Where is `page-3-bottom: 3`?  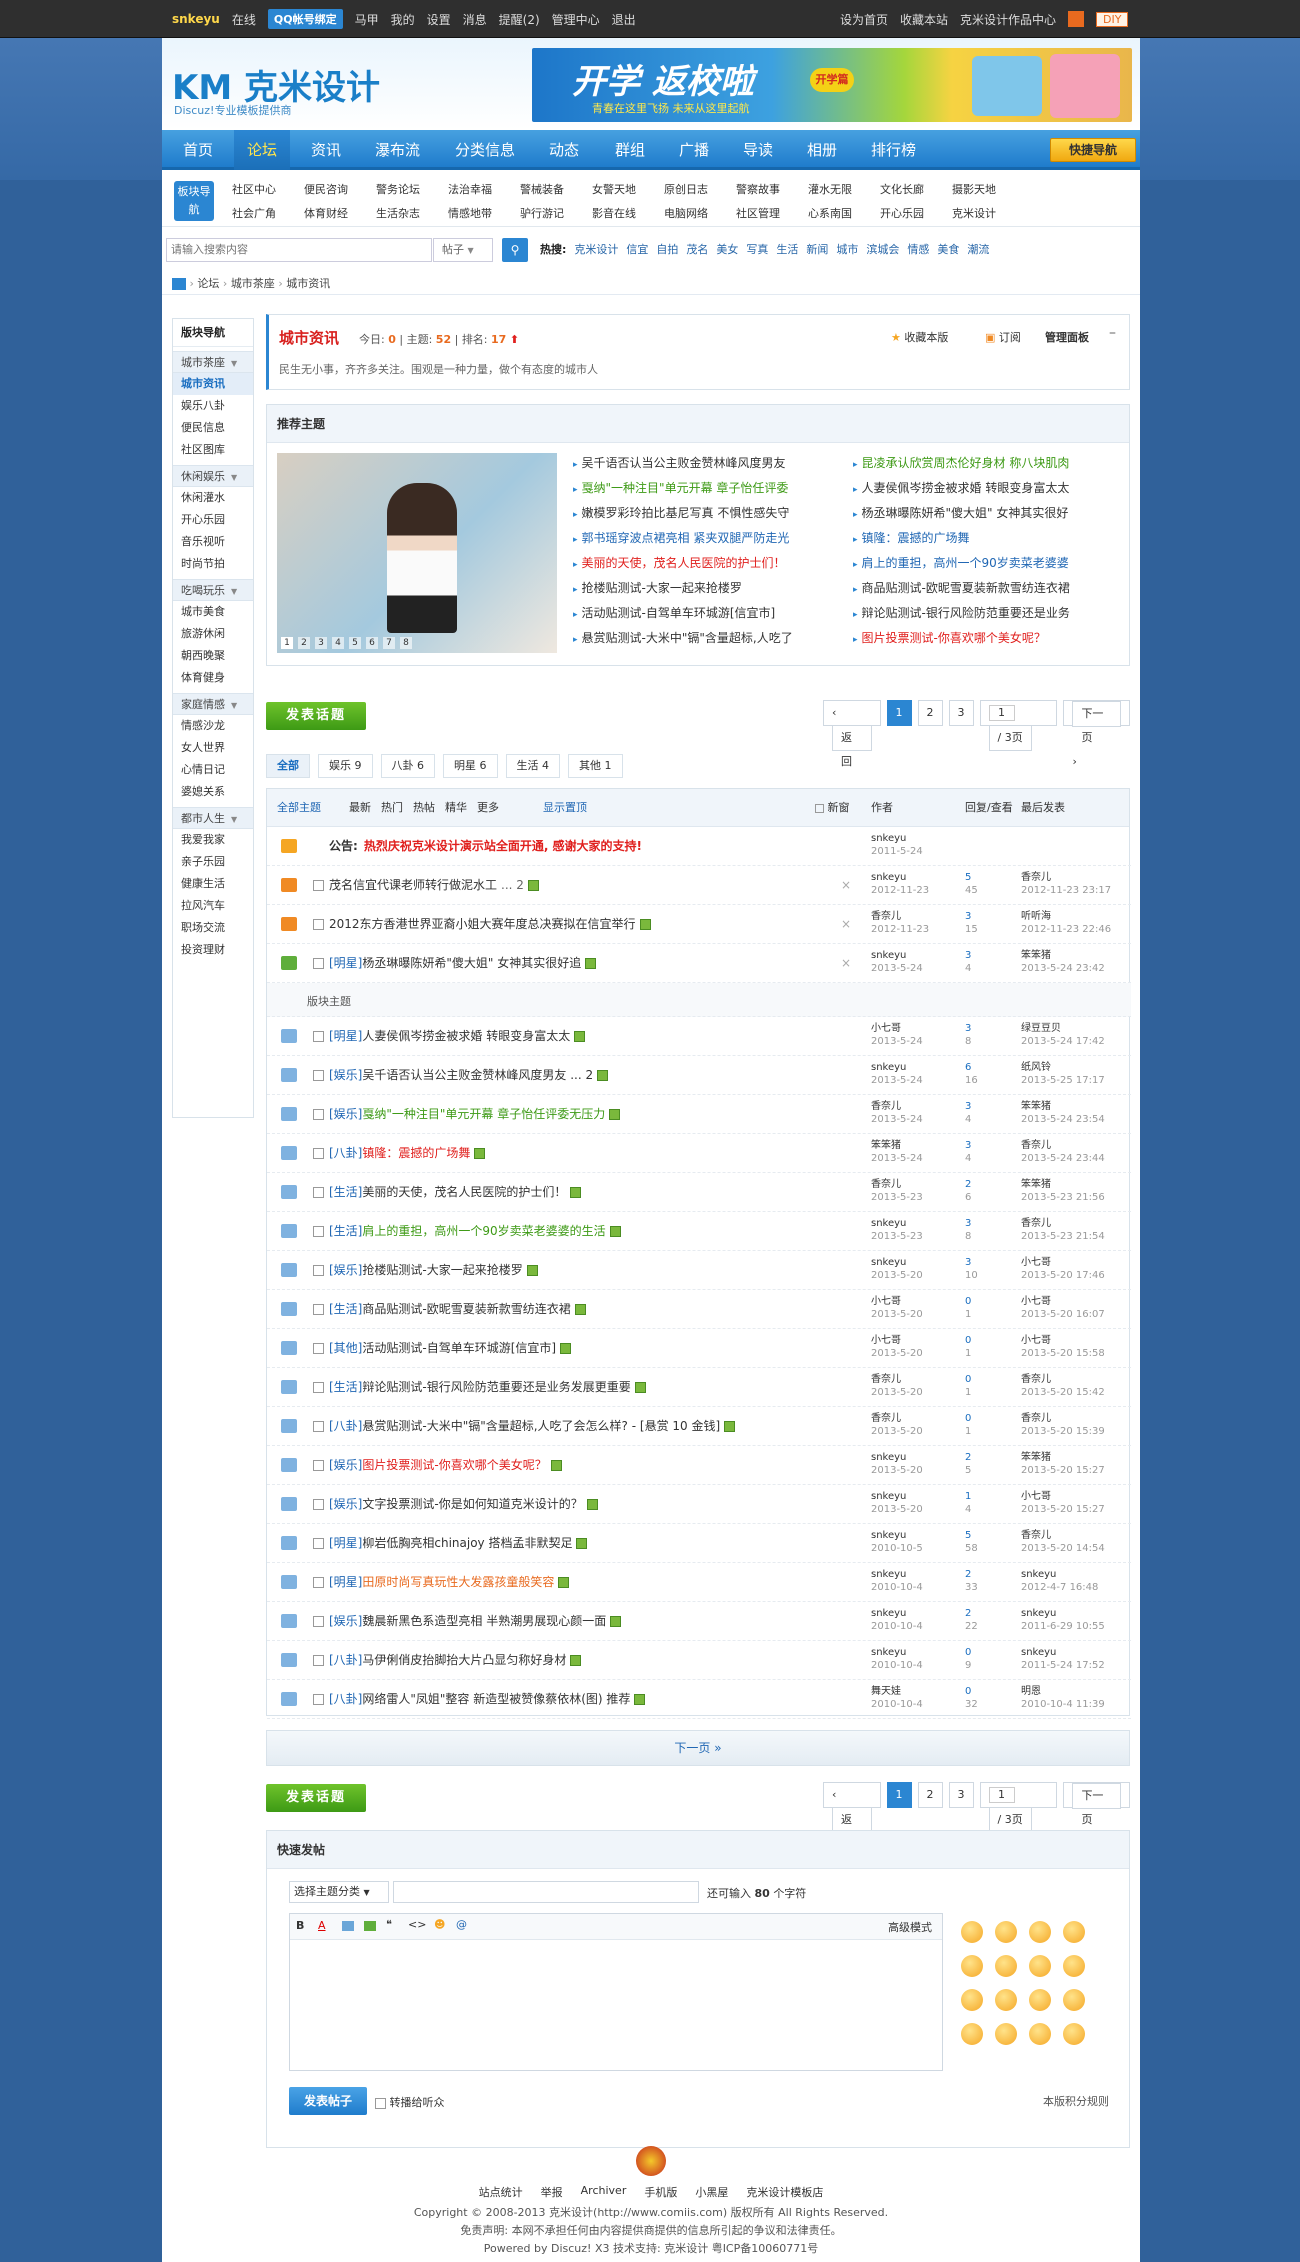
page-3-bottom: 3 is located at coordinates (961, 1795).